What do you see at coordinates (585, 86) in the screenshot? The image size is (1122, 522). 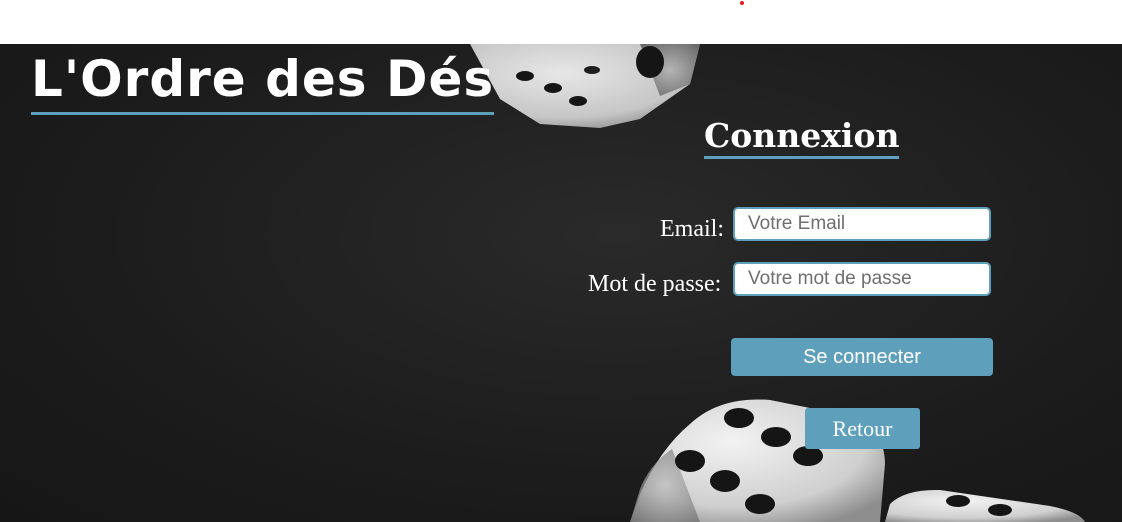 I see `die-top` at bounding box center [585, 86].